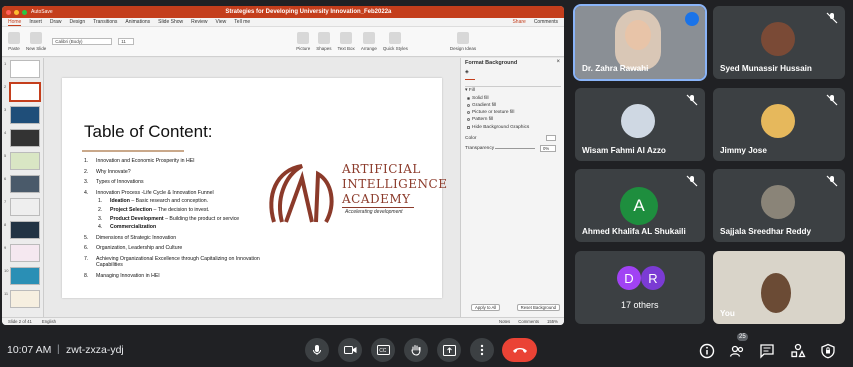 The width and height of the screenshot is (853, 367). Describe the element at coordinates (832, 181) in the screenshot. I see `mic-off-icon` at that location.